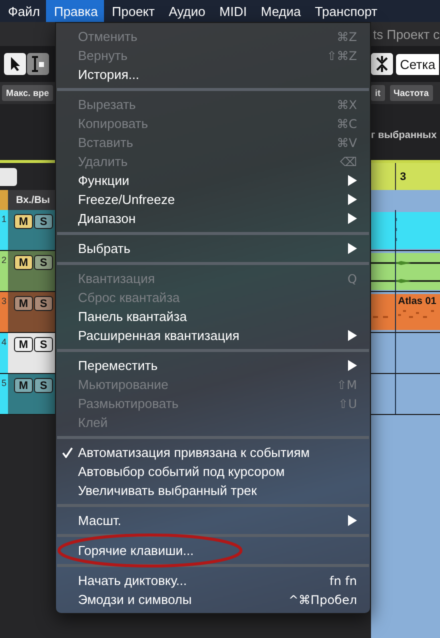  I want to click on snap-mode-dropdown: Сетка, so click(418, 64).